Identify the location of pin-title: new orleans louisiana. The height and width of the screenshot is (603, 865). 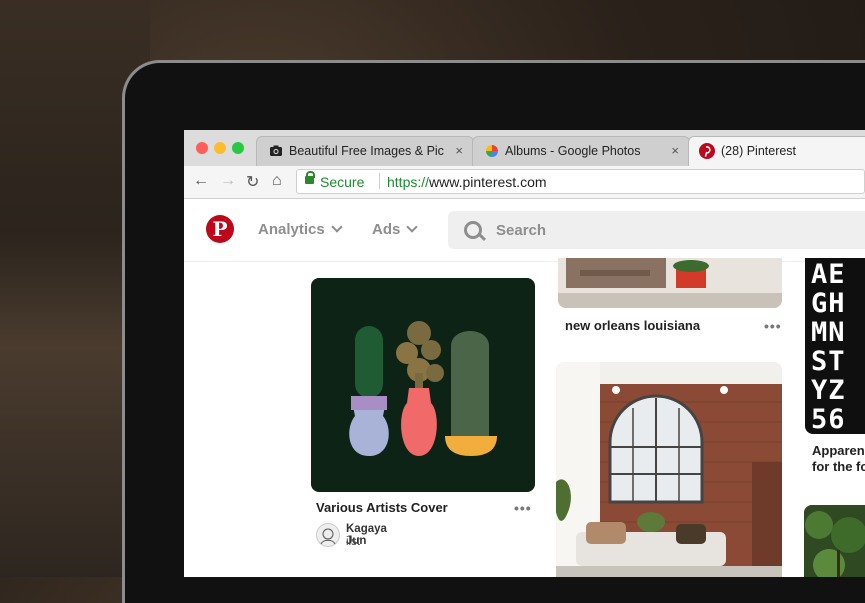
(632, 325).